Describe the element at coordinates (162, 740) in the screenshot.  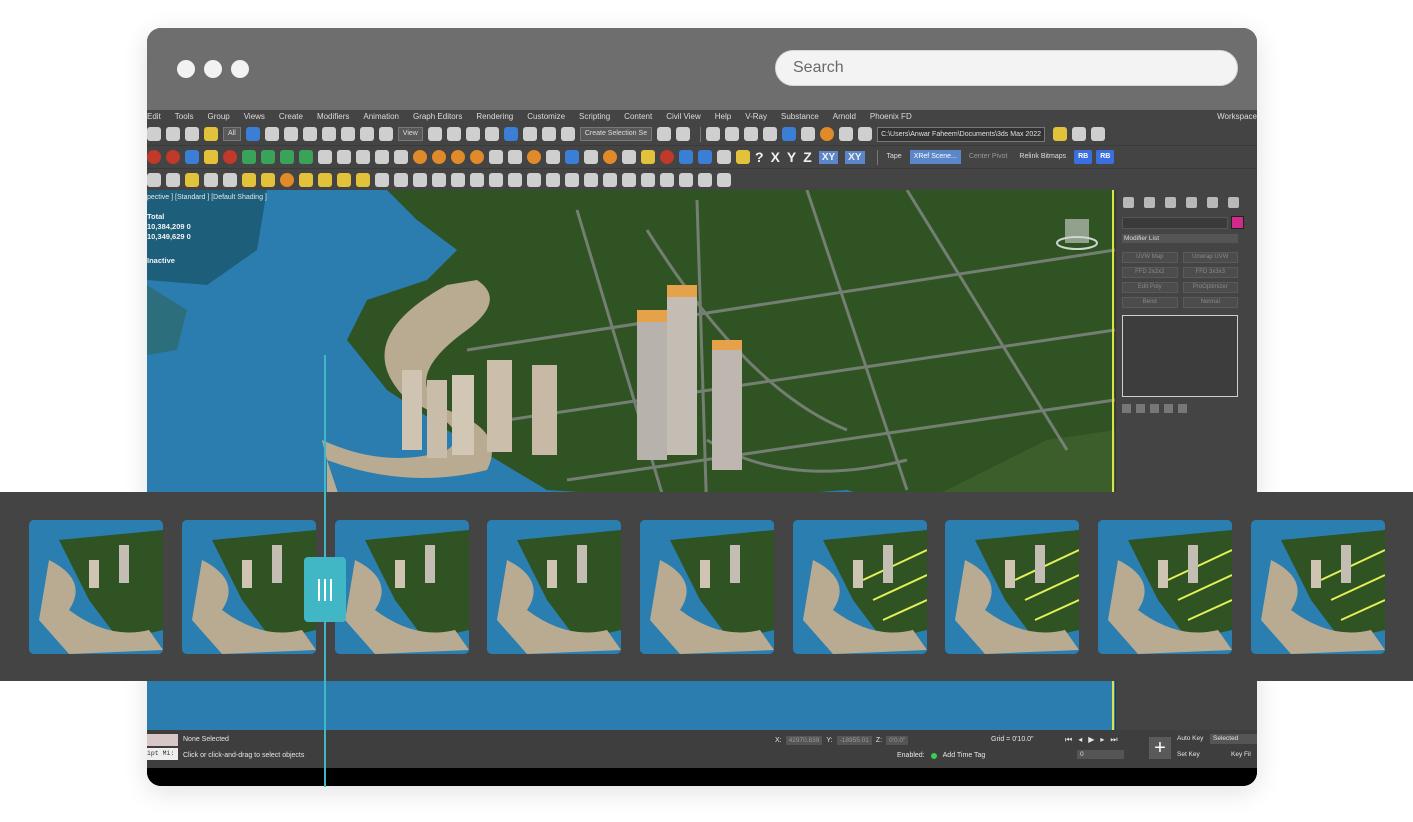
I see `maxscript-listener` at that location.